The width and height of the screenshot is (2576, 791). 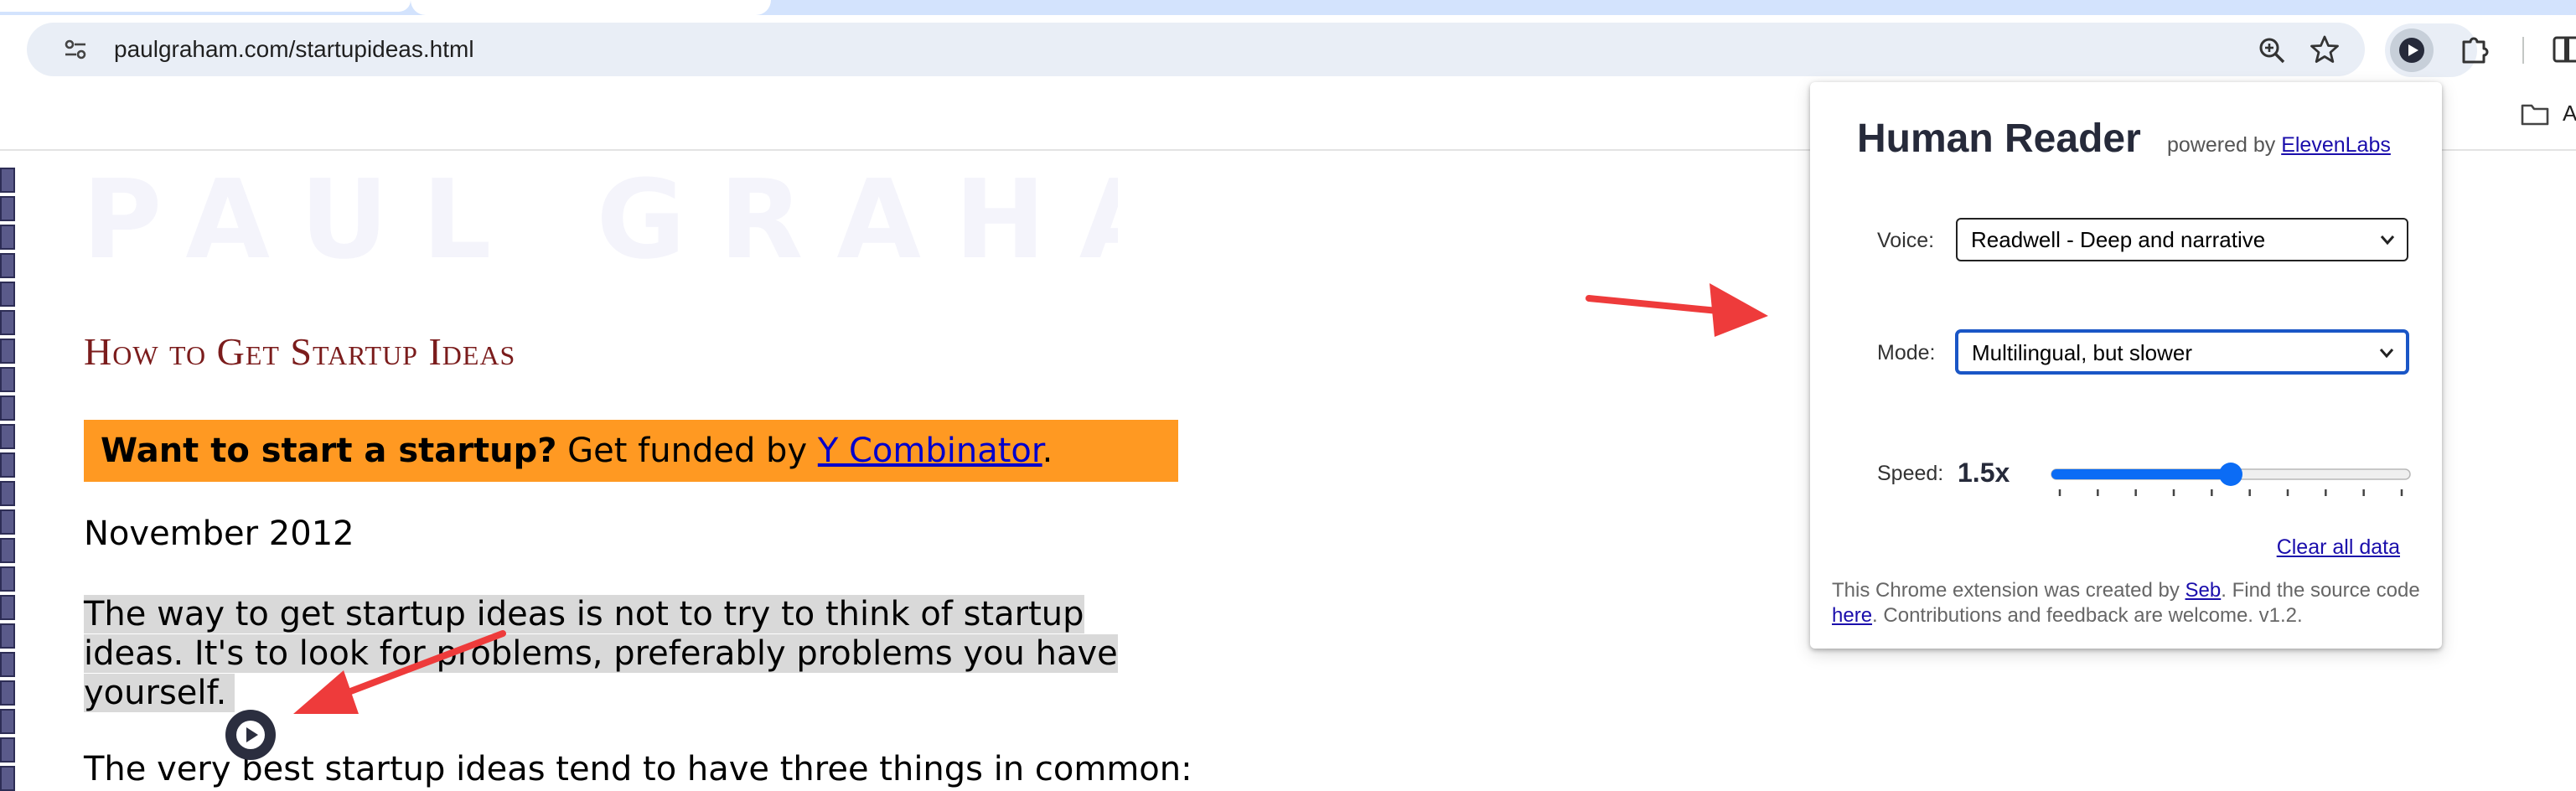 What do you see at coordinates (205, 6) in the screenshot?
I see `tab-previous` at bounding box center [205, 6].